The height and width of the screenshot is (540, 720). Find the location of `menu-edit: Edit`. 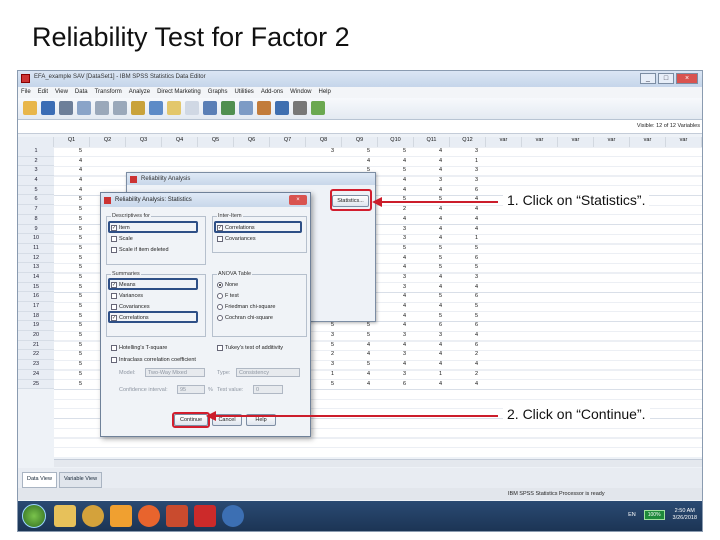

menu-edit: Edit is located at coordinates (43, 93).